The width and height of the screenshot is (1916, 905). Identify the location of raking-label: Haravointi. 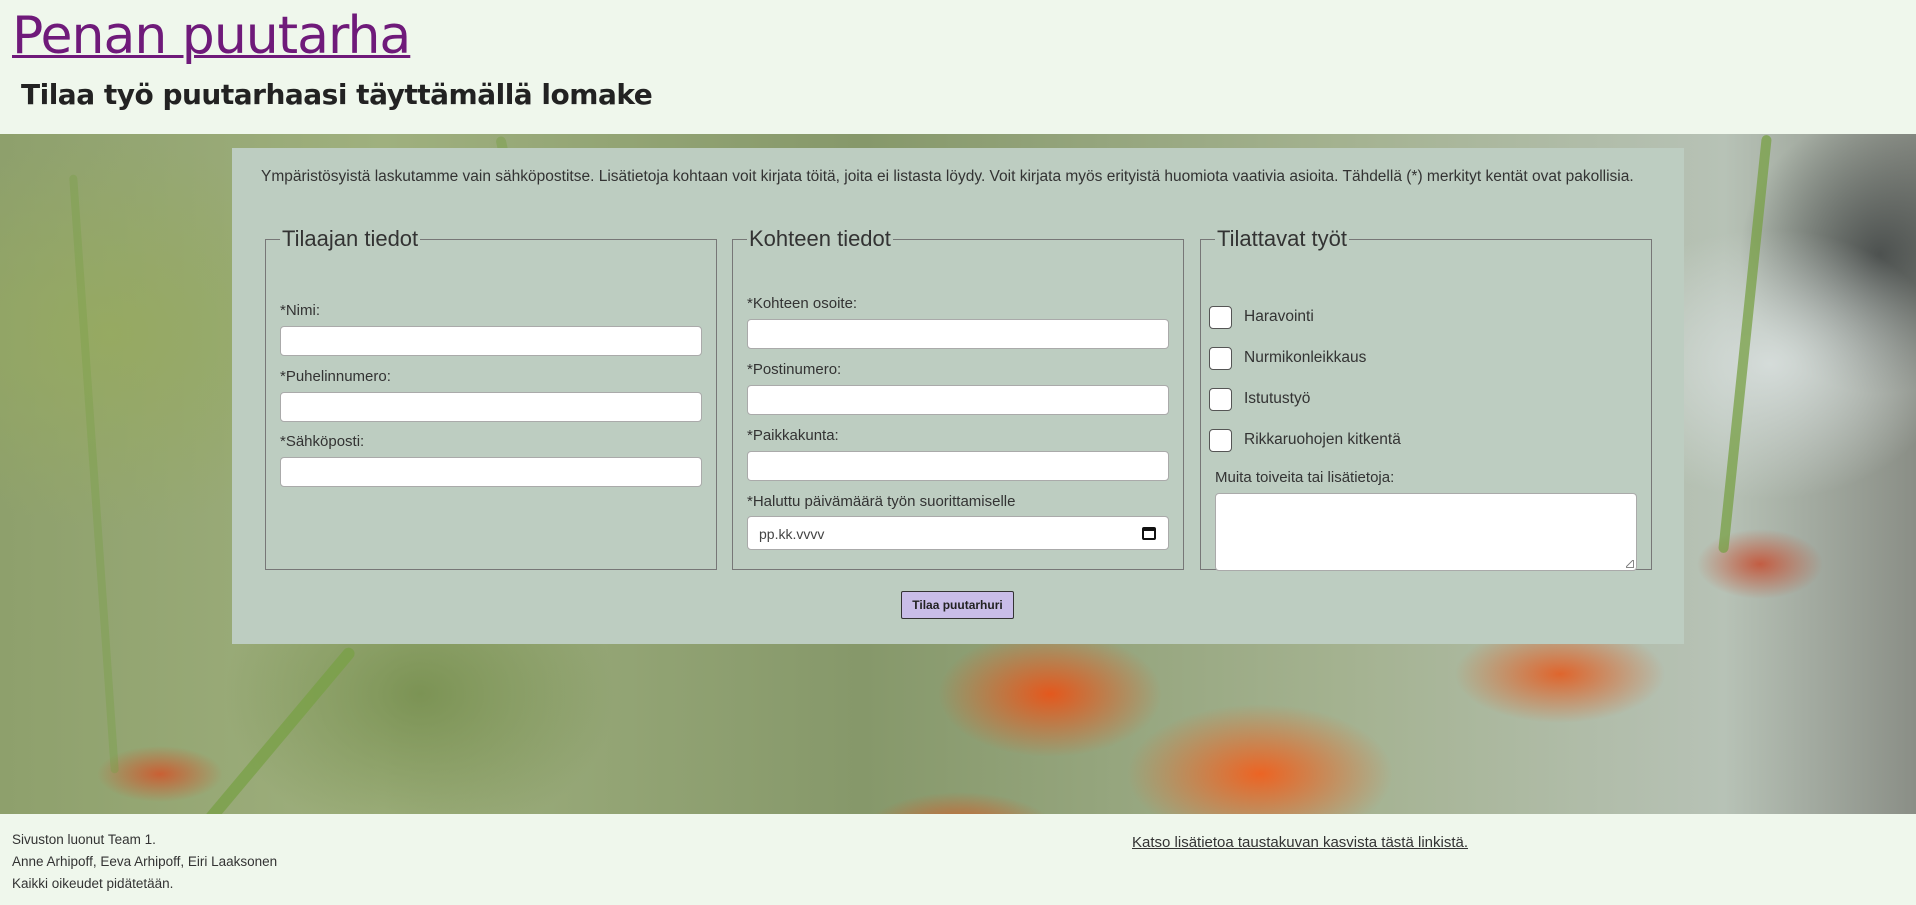
(1279, 317).